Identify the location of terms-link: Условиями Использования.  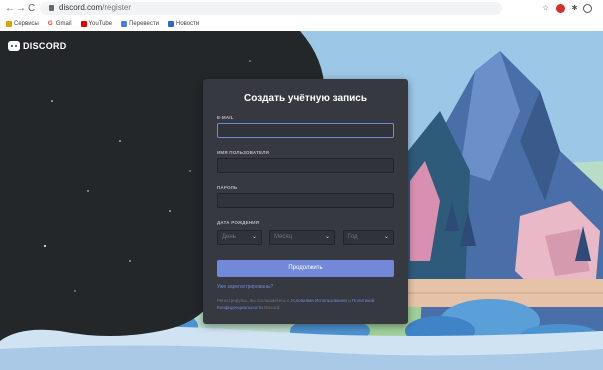
(319, 300).